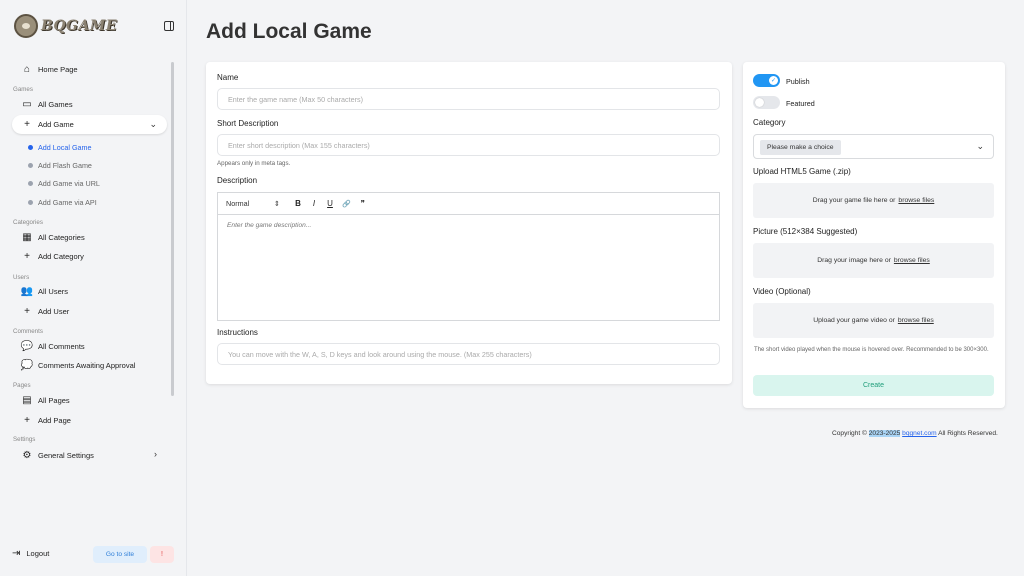 The height and width of the screenshot is (576, 1024). What do you see at coordinates (802, 171) in the screenshot?
I see `html5-upload-label: Upload HTML5 Game (.zip)` at bounding box center [802, 171].